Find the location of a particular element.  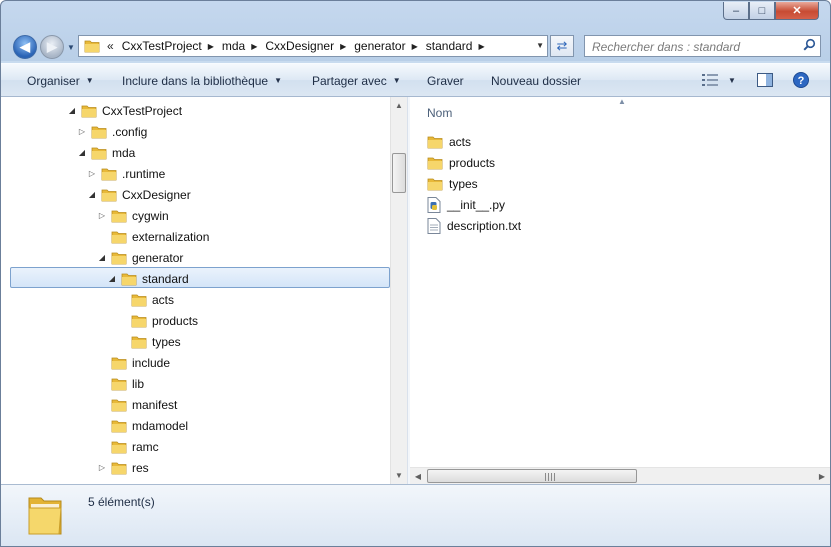

organize-label: Organiser is located at coordinates (53, 80).